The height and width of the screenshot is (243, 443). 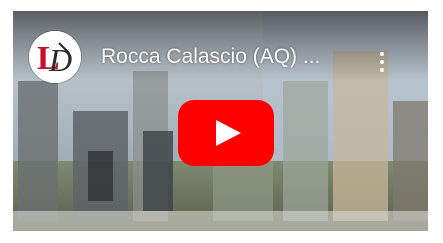 I want to click on more-vert-icon, so click(x=382, y=62).